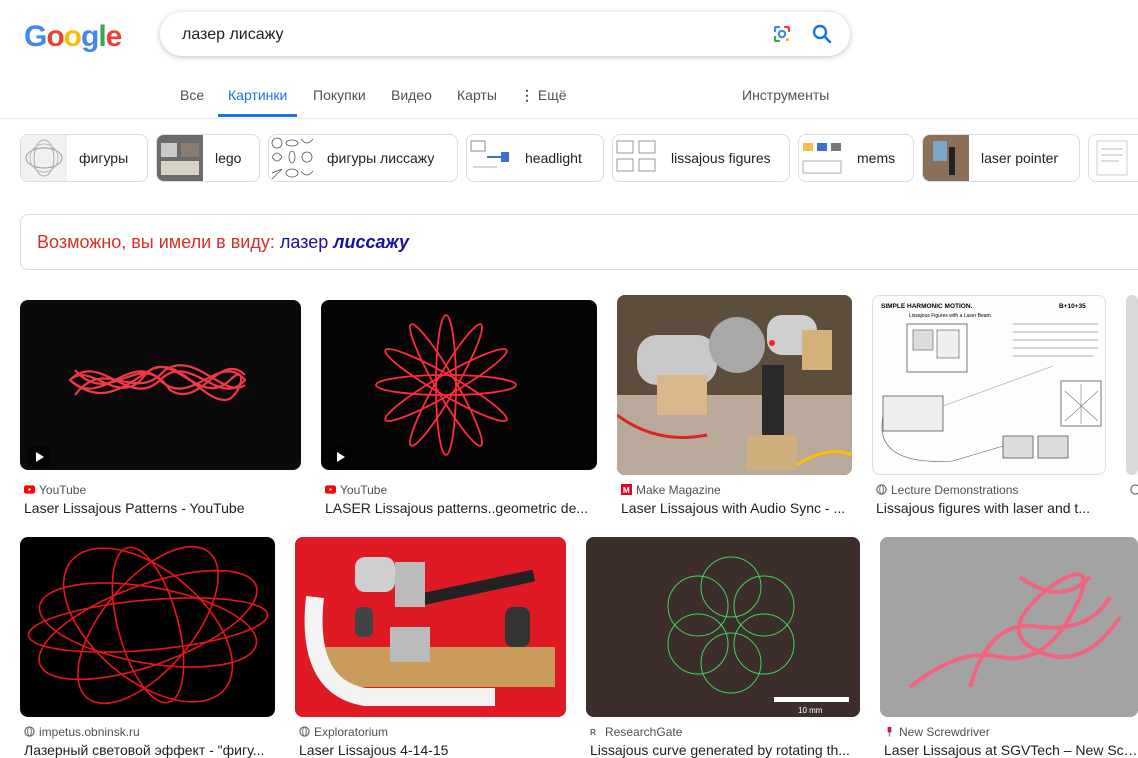  What do you see at coordinates (192, 98) in the screenshot?
I see `tab-all: Все` at bounding box center [192, 98].